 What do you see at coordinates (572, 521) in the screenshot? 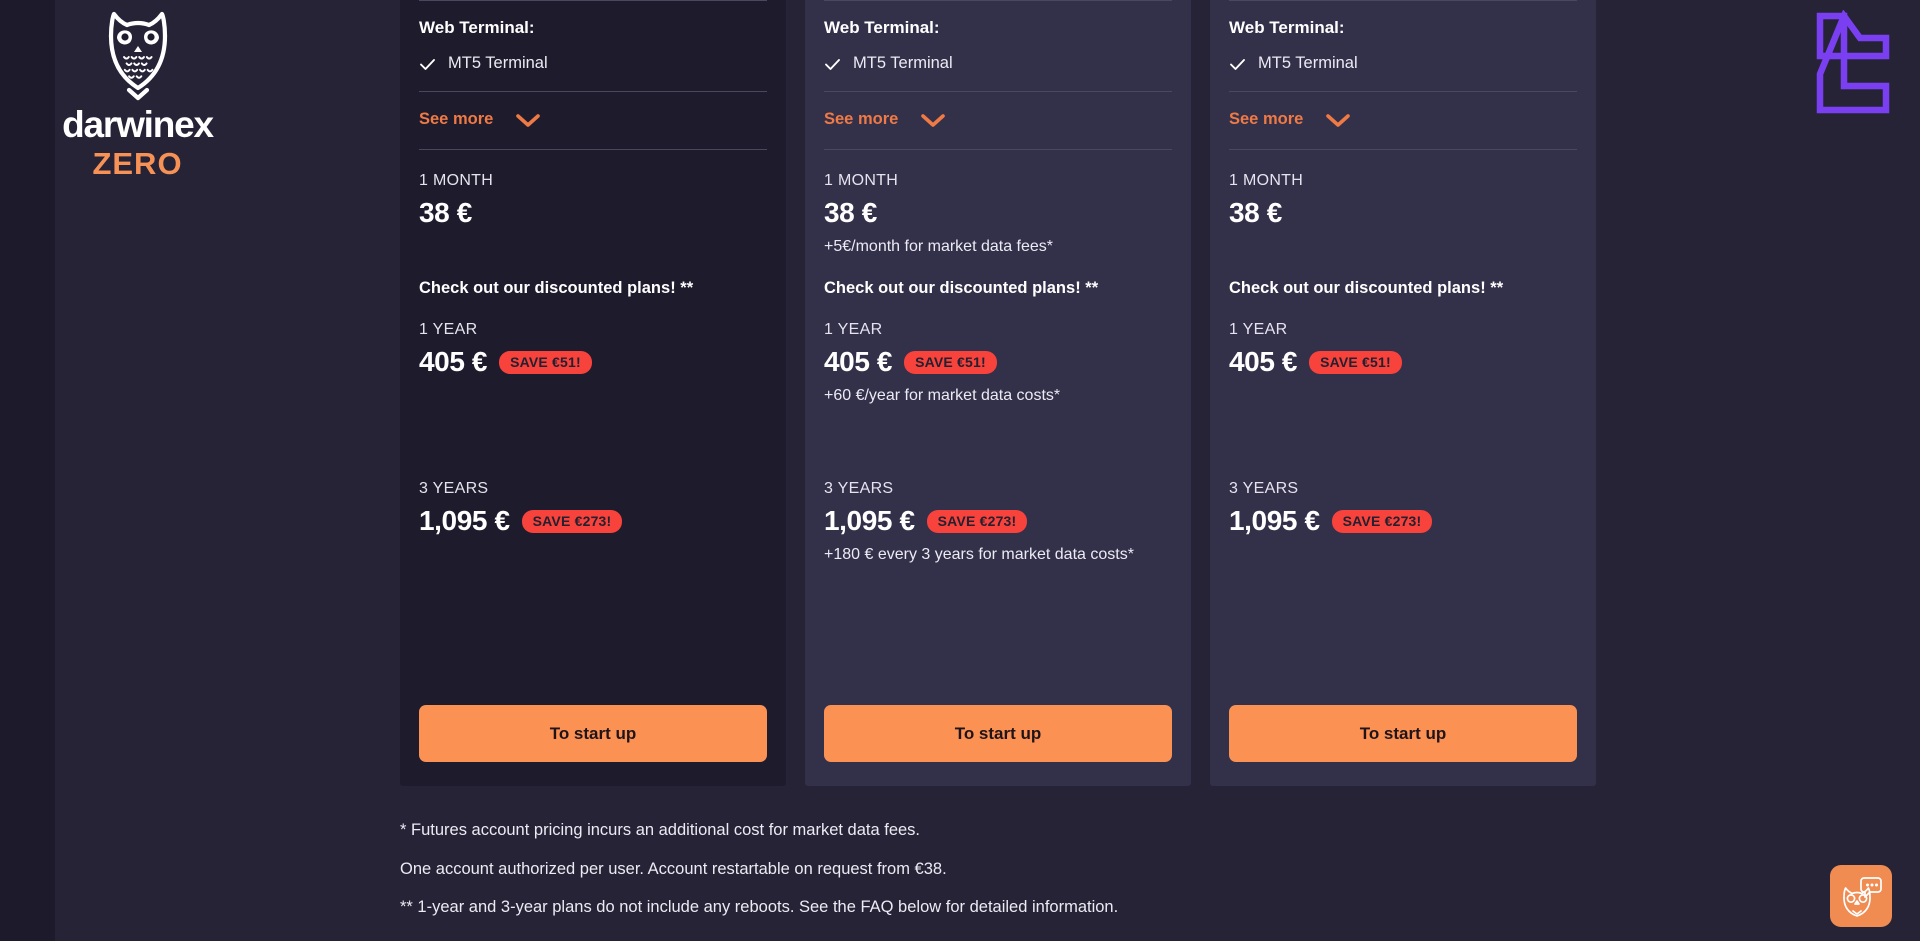
I see `card-1-3years-save-badge: SAVE €273!` at bounding box center [572, 521].